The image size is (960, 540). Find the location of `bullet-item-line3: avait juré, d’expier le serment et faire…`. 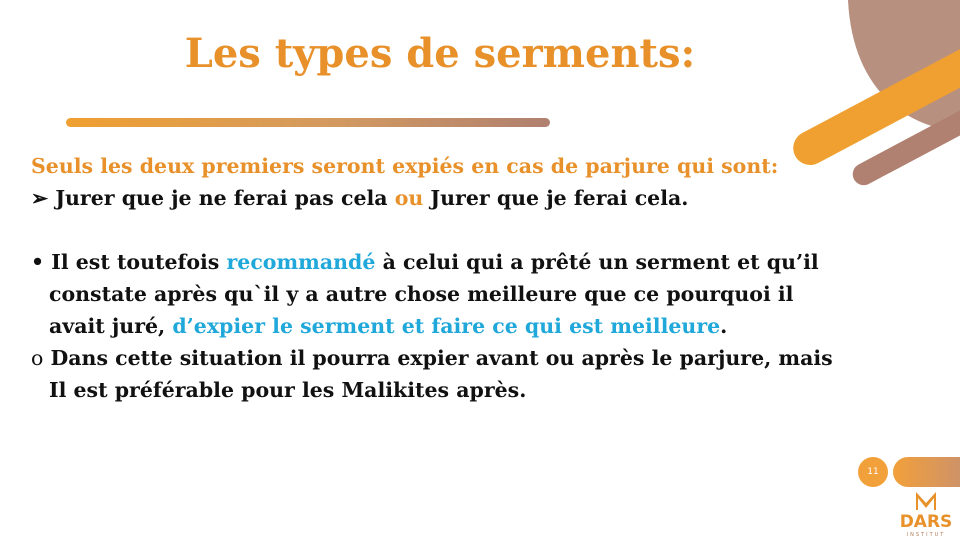

bullet-item-line3: avait juré, d’expier le serment et faire… is located at coordinates (481, 326).